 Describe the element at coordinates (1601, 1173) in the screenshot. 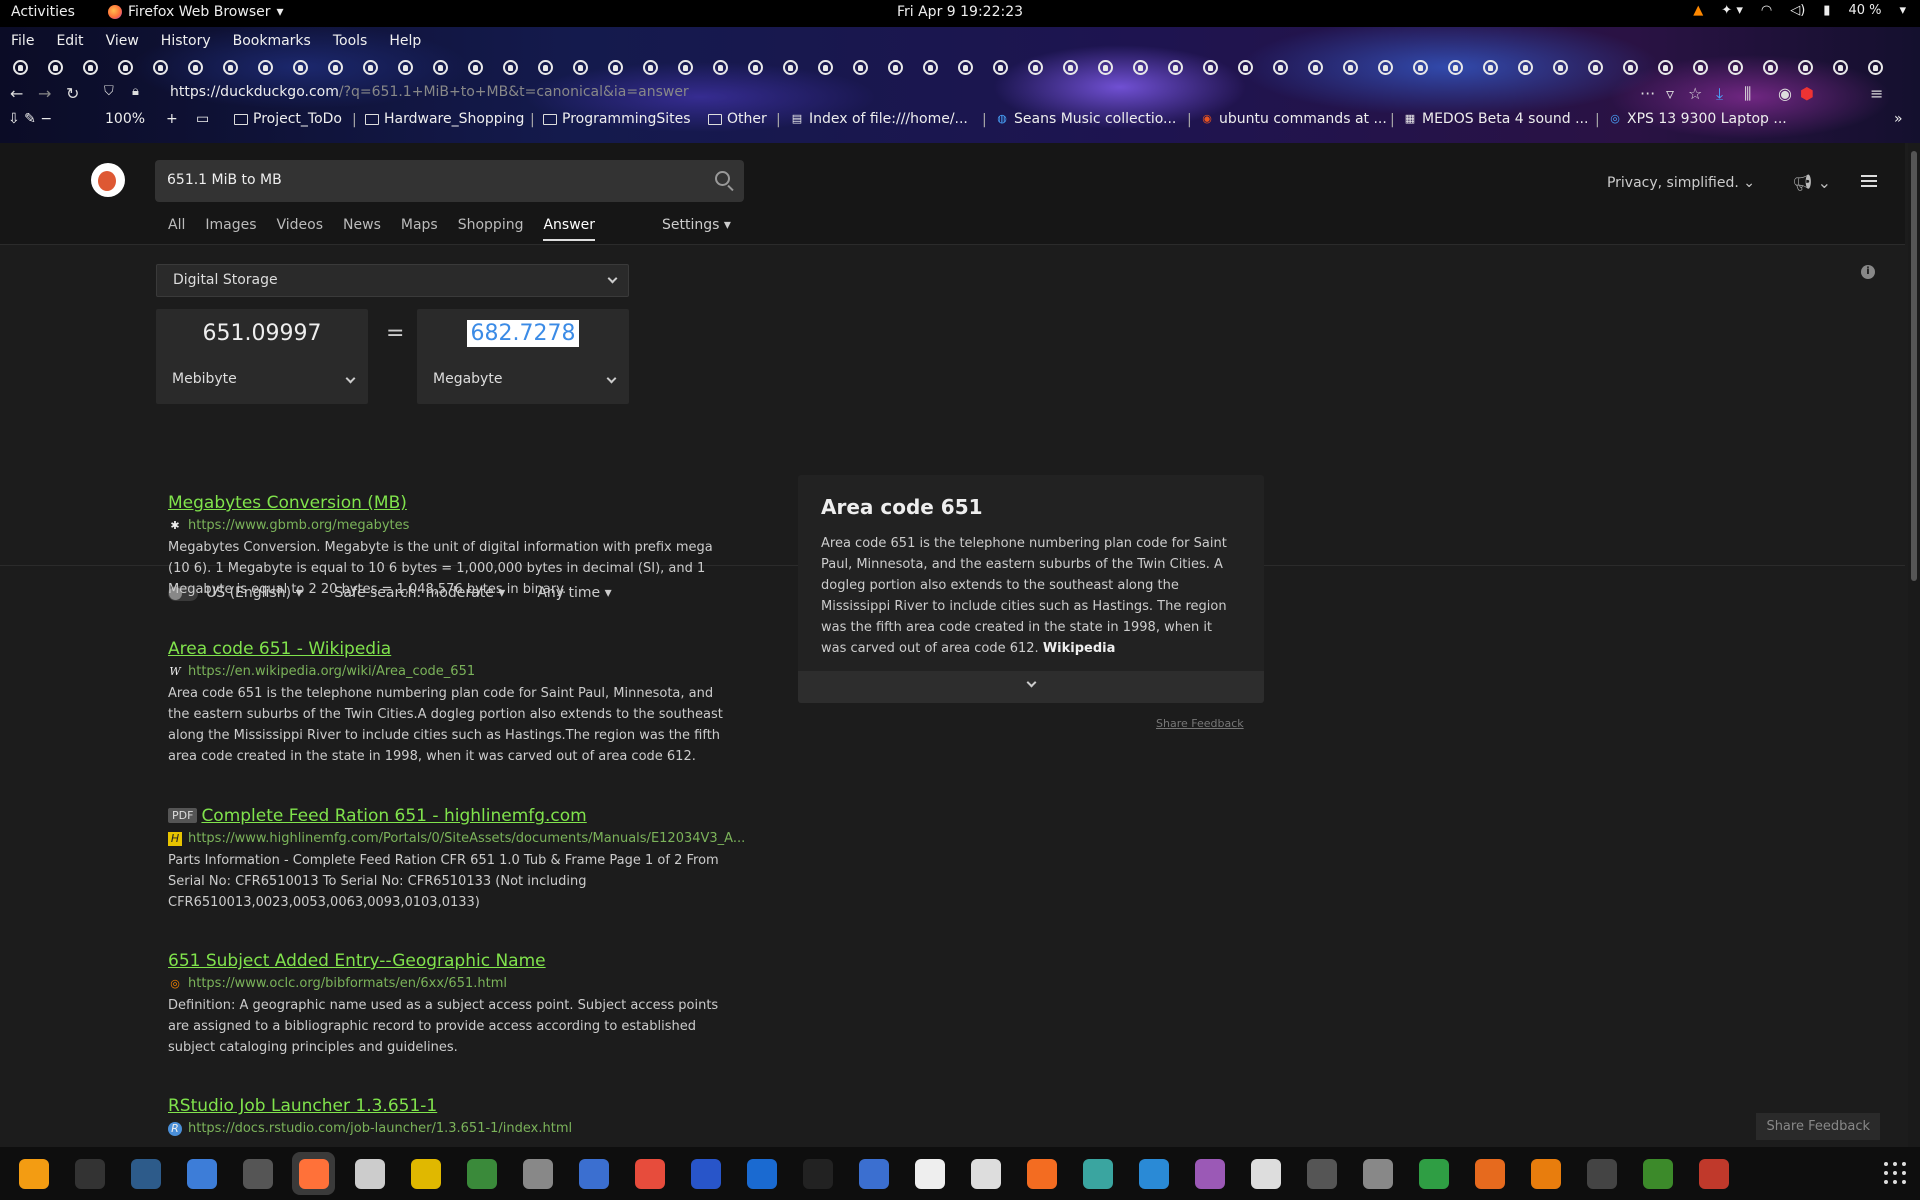

I see `nomacs-icon` at that location.